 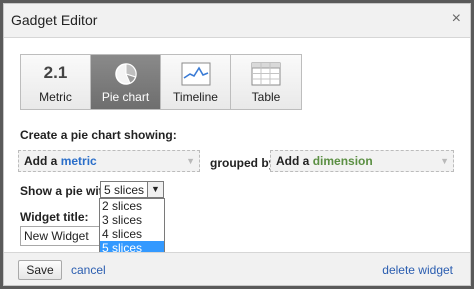 What do you see at coordinates (132, 234) in the screenshot?
I see `slices-option: 4 slices` at bounding box center [132, 234].